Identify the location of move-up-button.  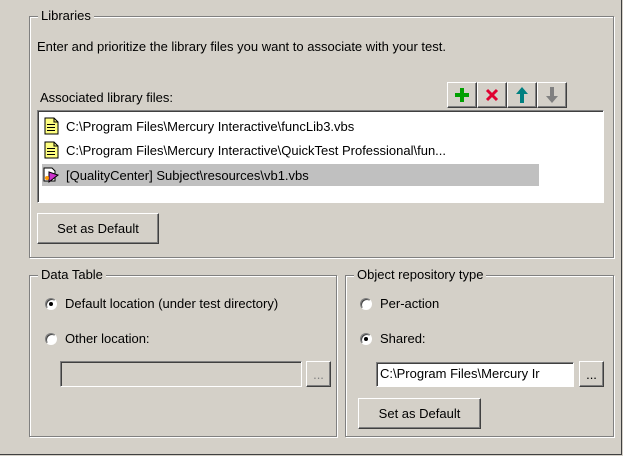
(522, 95).